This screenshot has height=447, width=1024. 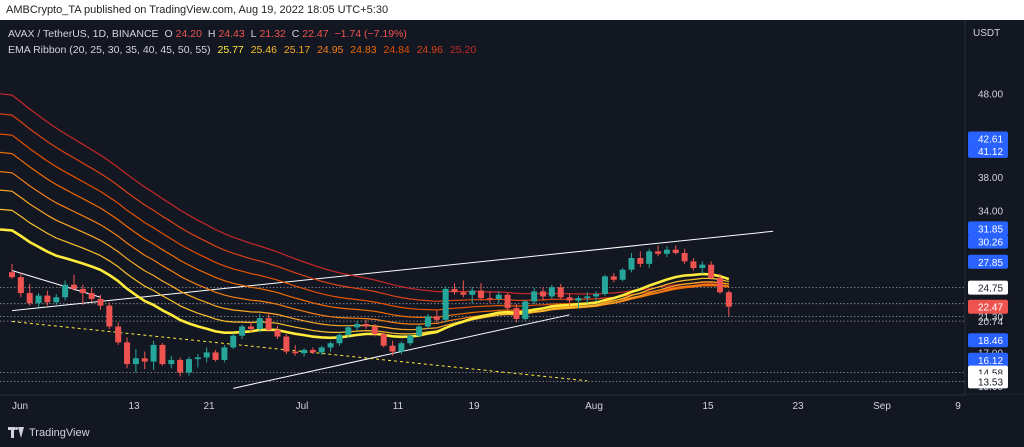 What do you see at coordinates (429, 50) in the screenshot?
I see `ema-value-50: 24.96` at bounding box center [429, 50].